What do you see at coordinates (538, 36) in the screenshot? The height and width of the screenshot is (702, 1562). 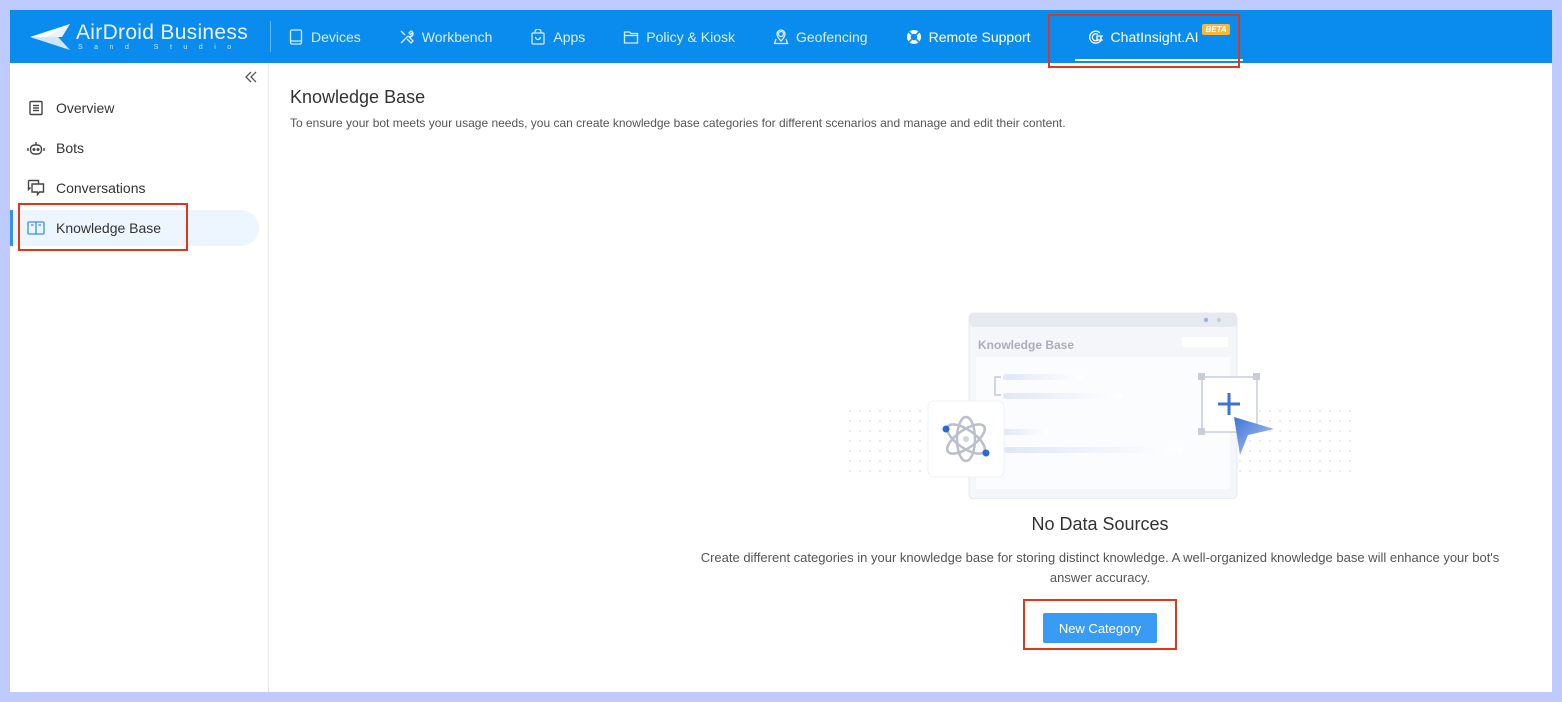 I see `shopping-bag-icon` at bounding box center [538, 36].